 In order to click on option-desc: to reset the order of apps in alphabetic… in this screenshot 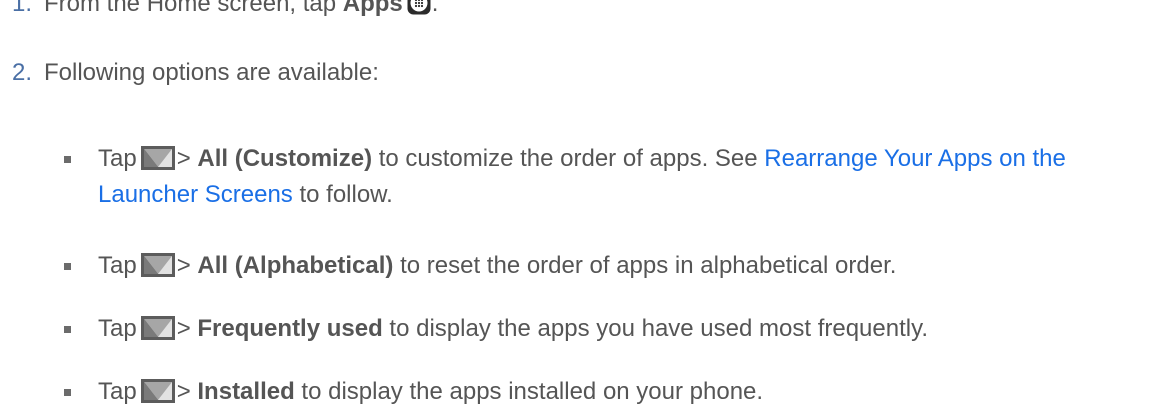, I will do `click(645, 265)`.